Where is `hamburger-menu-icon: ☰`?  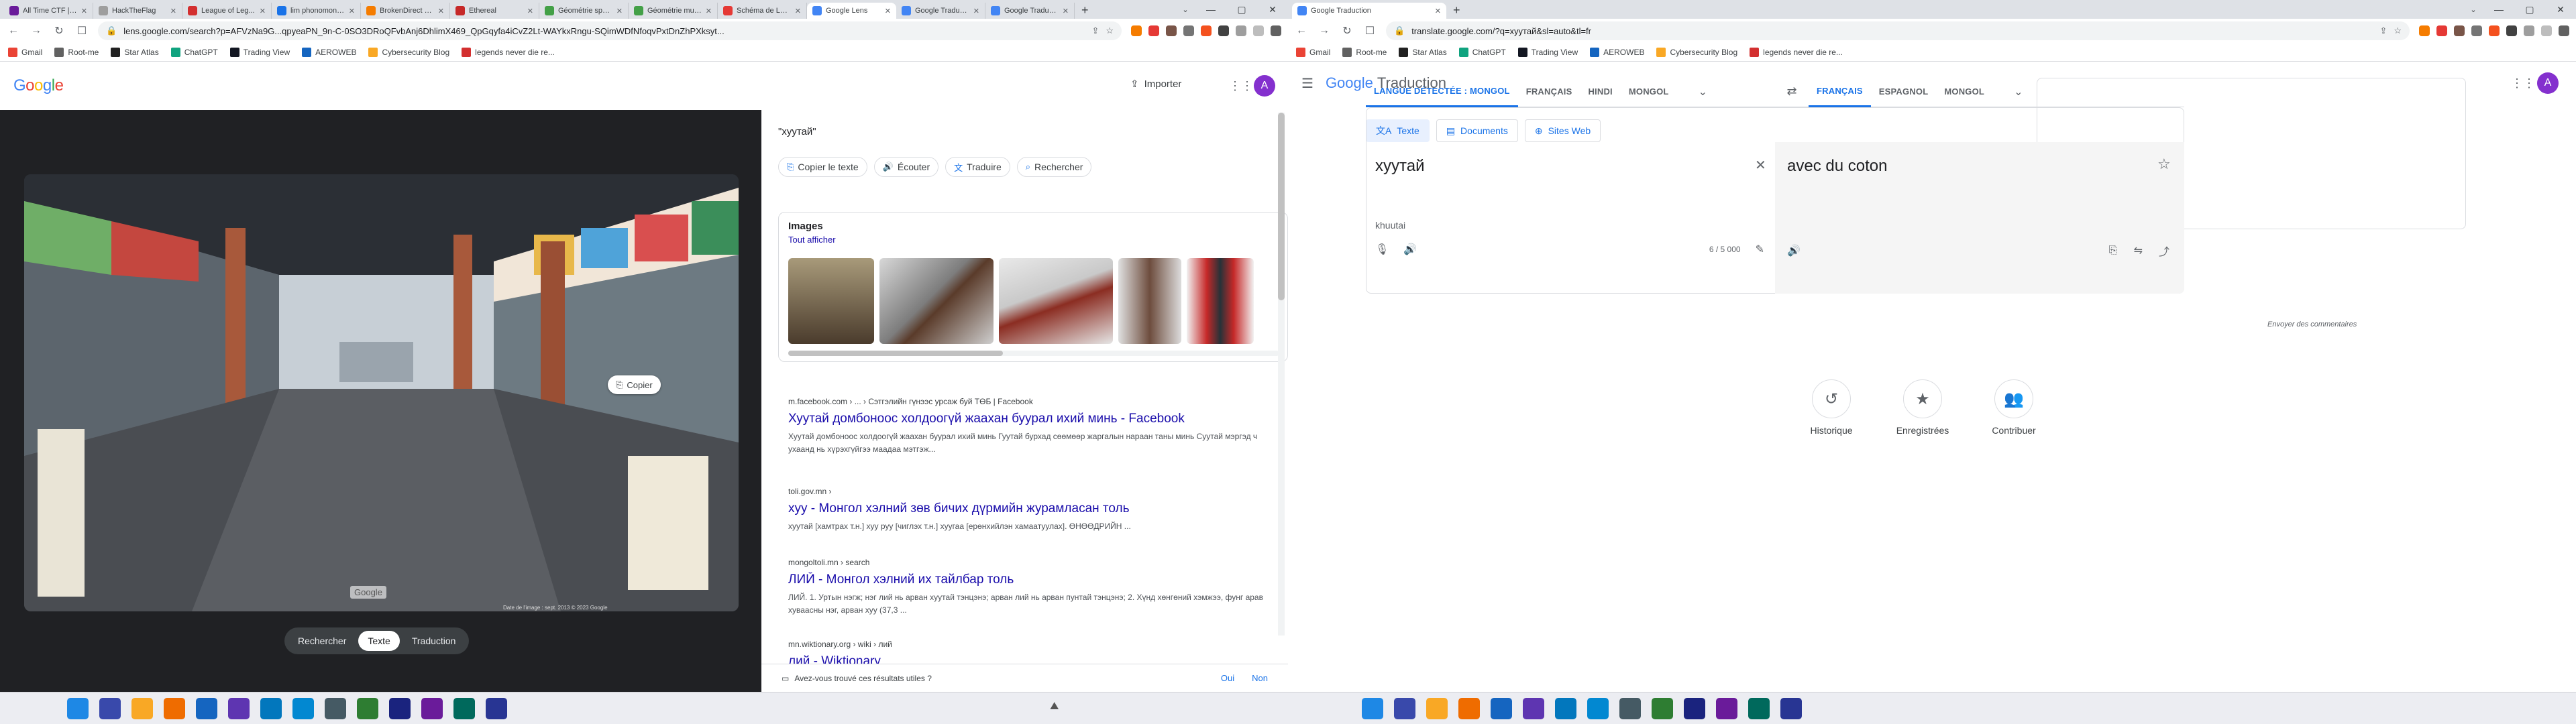 hamburger-menu-icon: ☰ is located at coordinates (1307, 83).